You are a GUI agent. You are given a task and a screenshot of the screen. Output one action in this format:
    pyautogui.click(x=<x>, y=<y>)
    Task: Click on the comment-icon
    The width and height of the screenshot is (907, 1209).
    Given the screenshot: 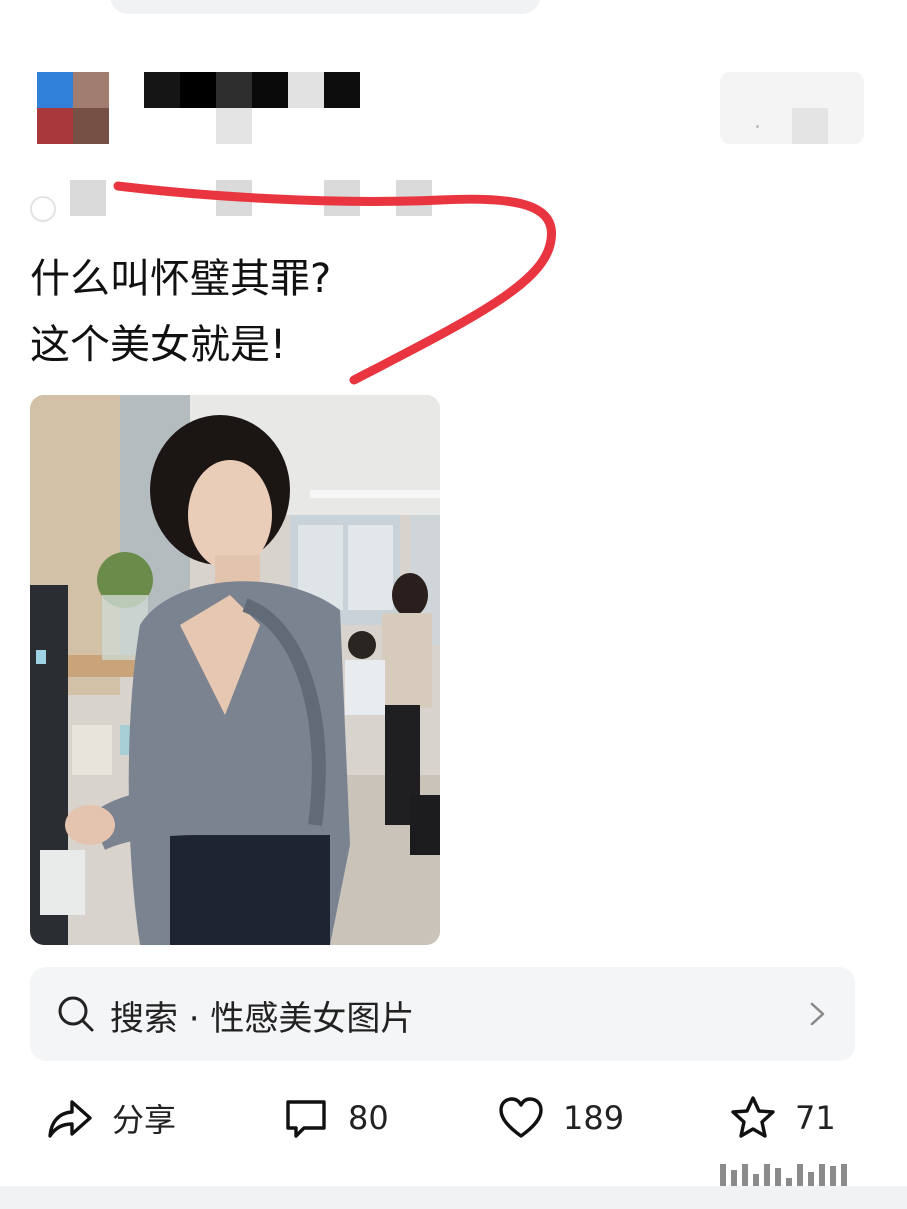 What is the action you would take?
    pyautogui.click(x=306, y=1119)
    